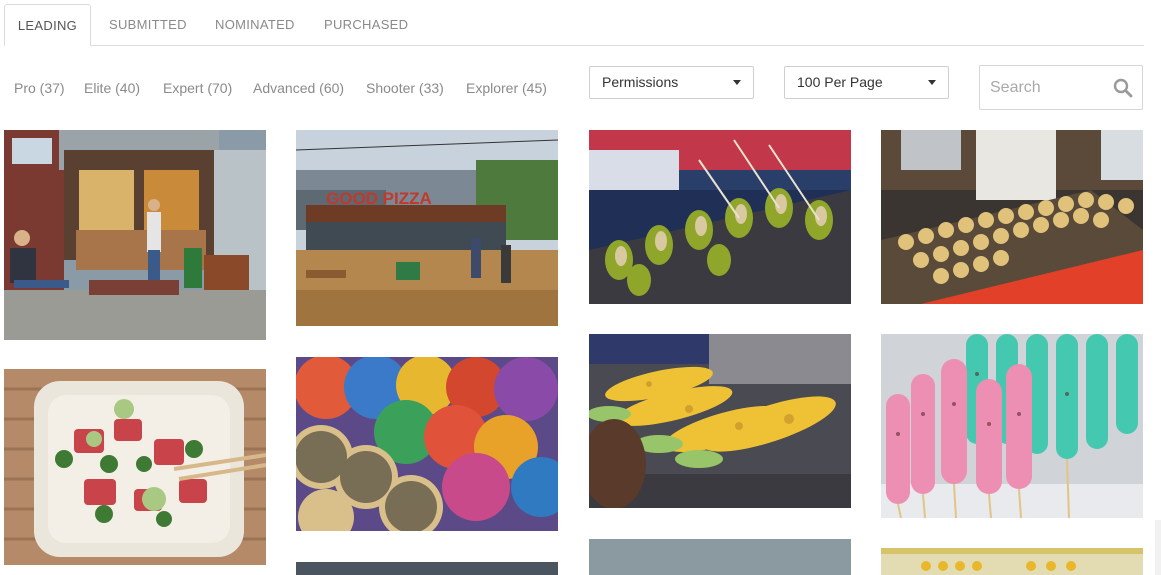  Describe the element at coordinates (47, 25) in the screenshot. I see `tab-leading: LEADING` at that location.